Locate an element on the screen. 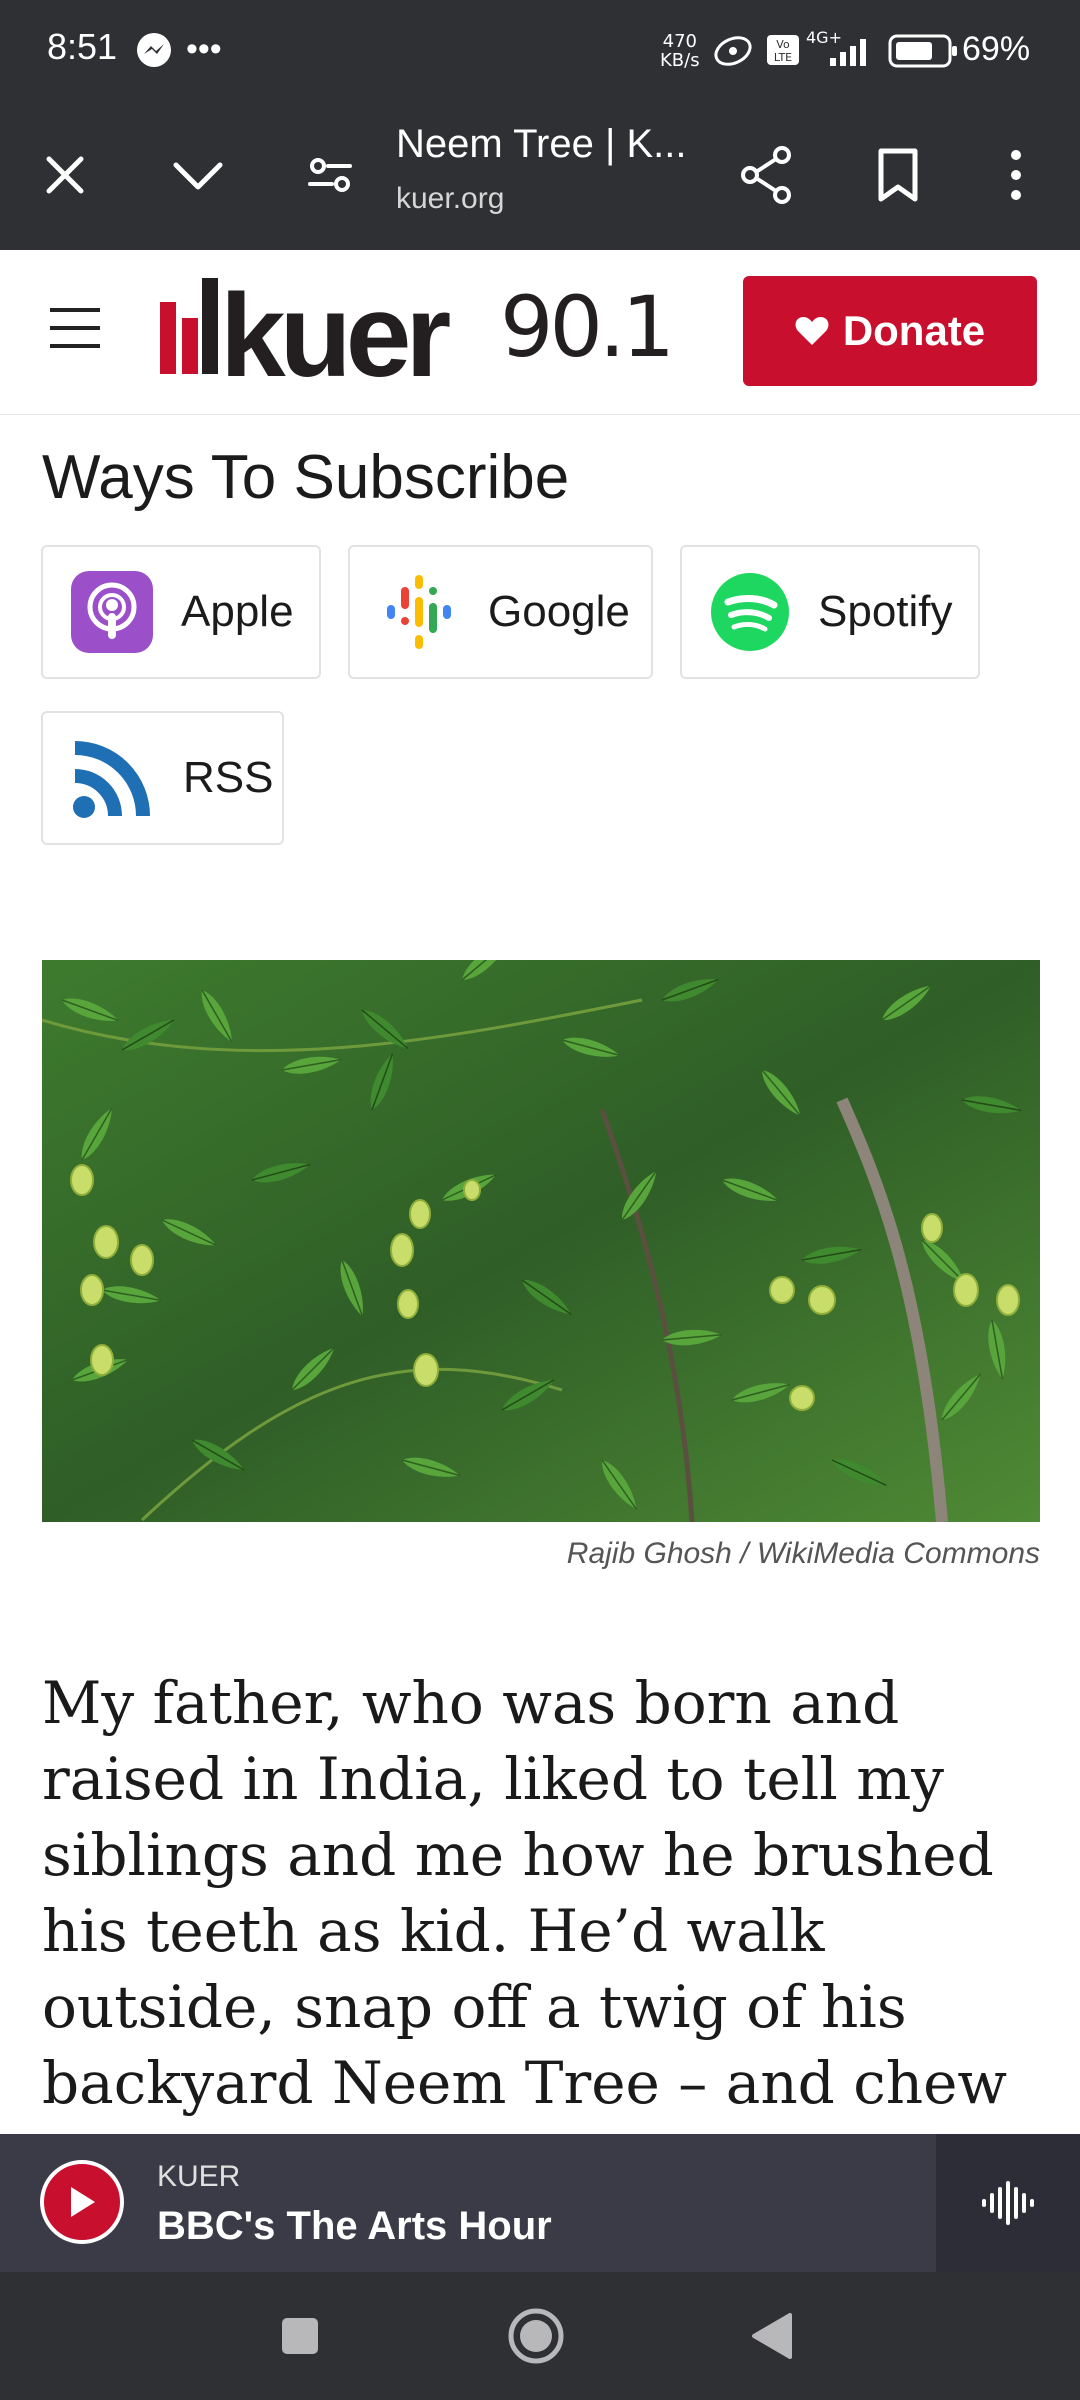 The image size is (1080, 2400). subscribe-google-label: Google is located at coordinates (559, 611).